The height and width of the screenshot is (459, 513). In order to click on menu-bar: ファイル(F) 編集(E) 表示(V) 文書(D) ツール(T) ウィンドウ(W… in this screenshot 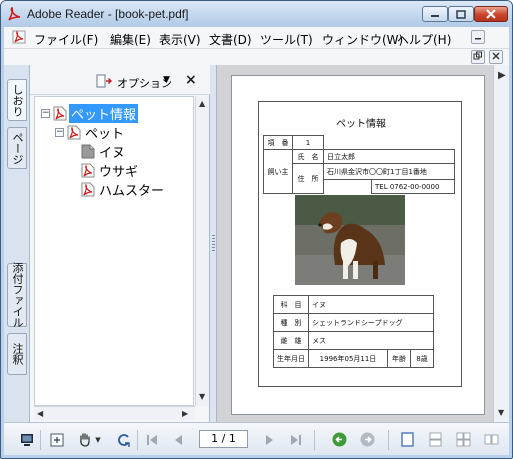, I will do `click(256, 38)`.